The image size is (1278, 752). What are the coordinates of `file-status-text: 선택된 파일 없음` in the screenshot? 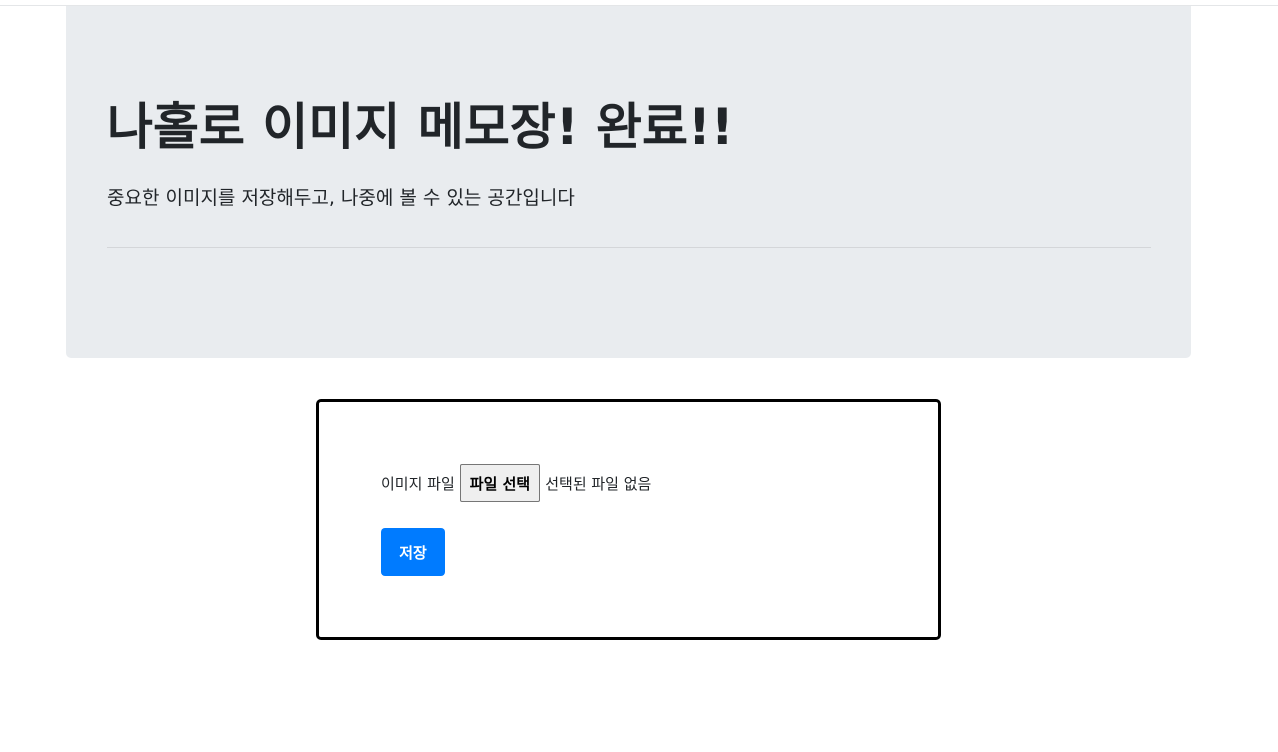 It's located at (598, 483).